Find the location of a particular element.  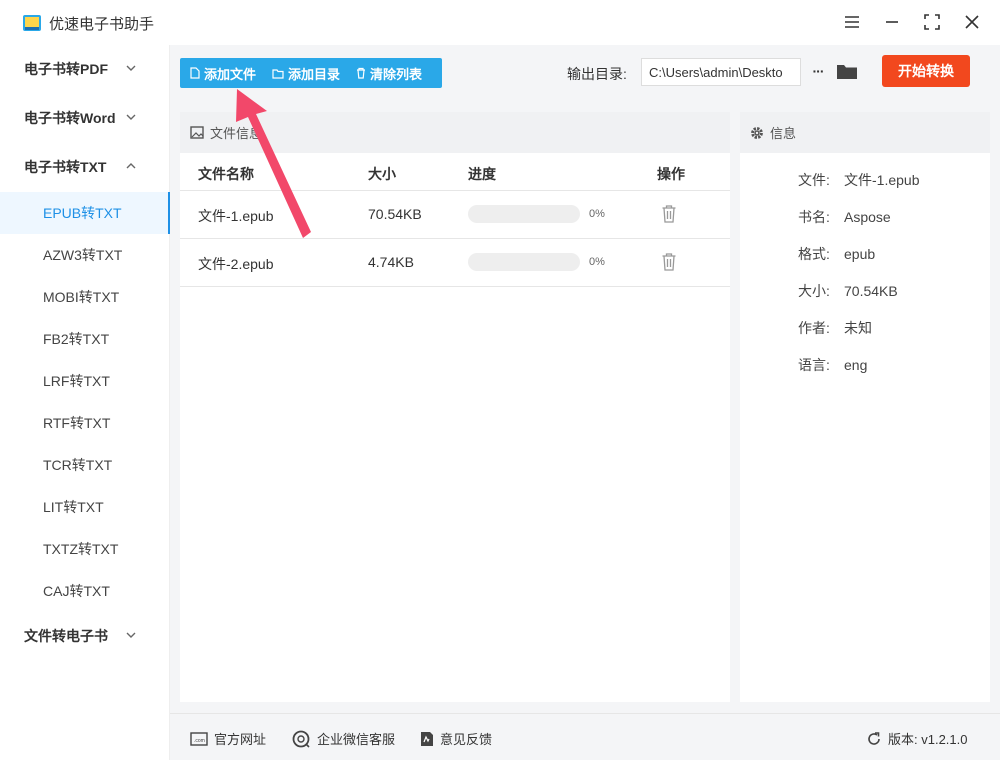

info-row-language: 语言: eng is located at coordinates (832, 365).